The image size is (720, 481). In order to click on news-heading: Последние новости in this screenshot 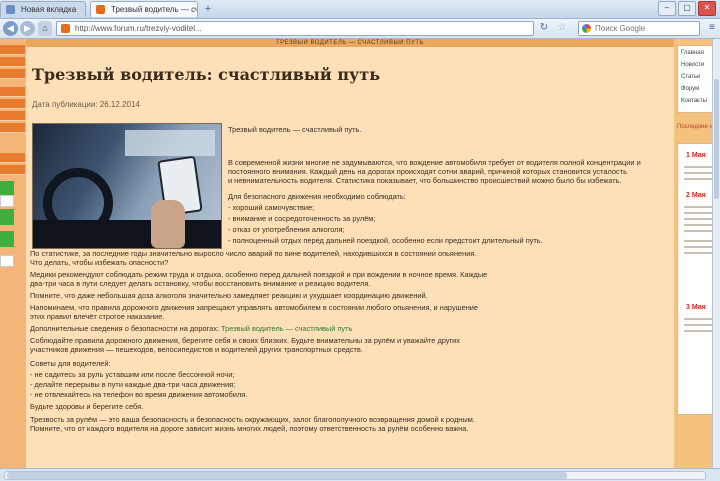, I will do `click(697, 127)`.